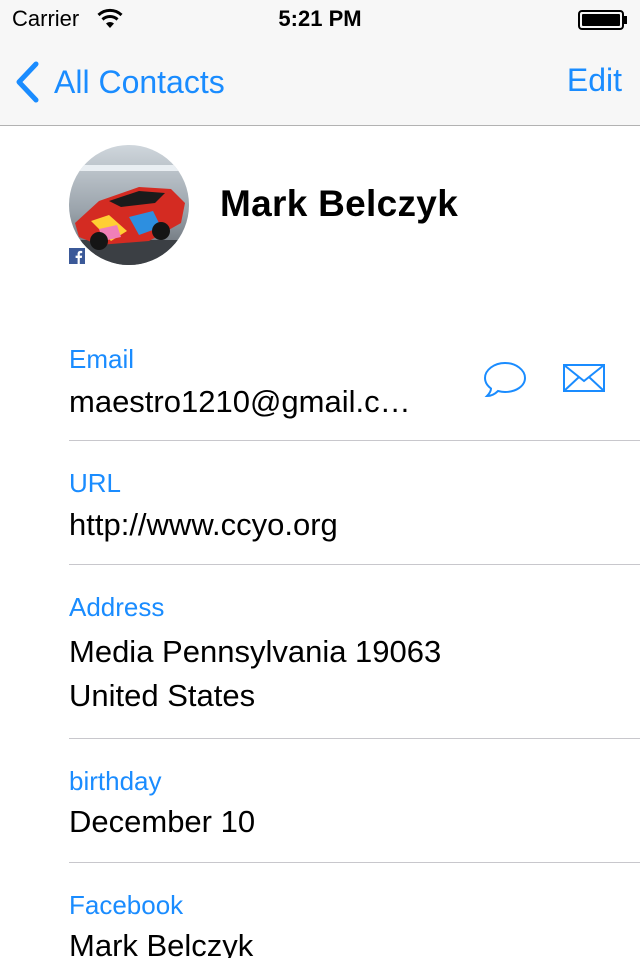 The image size is (640, 958). I want to click on contact-name: Mark Belczyk, so click(339, 203).